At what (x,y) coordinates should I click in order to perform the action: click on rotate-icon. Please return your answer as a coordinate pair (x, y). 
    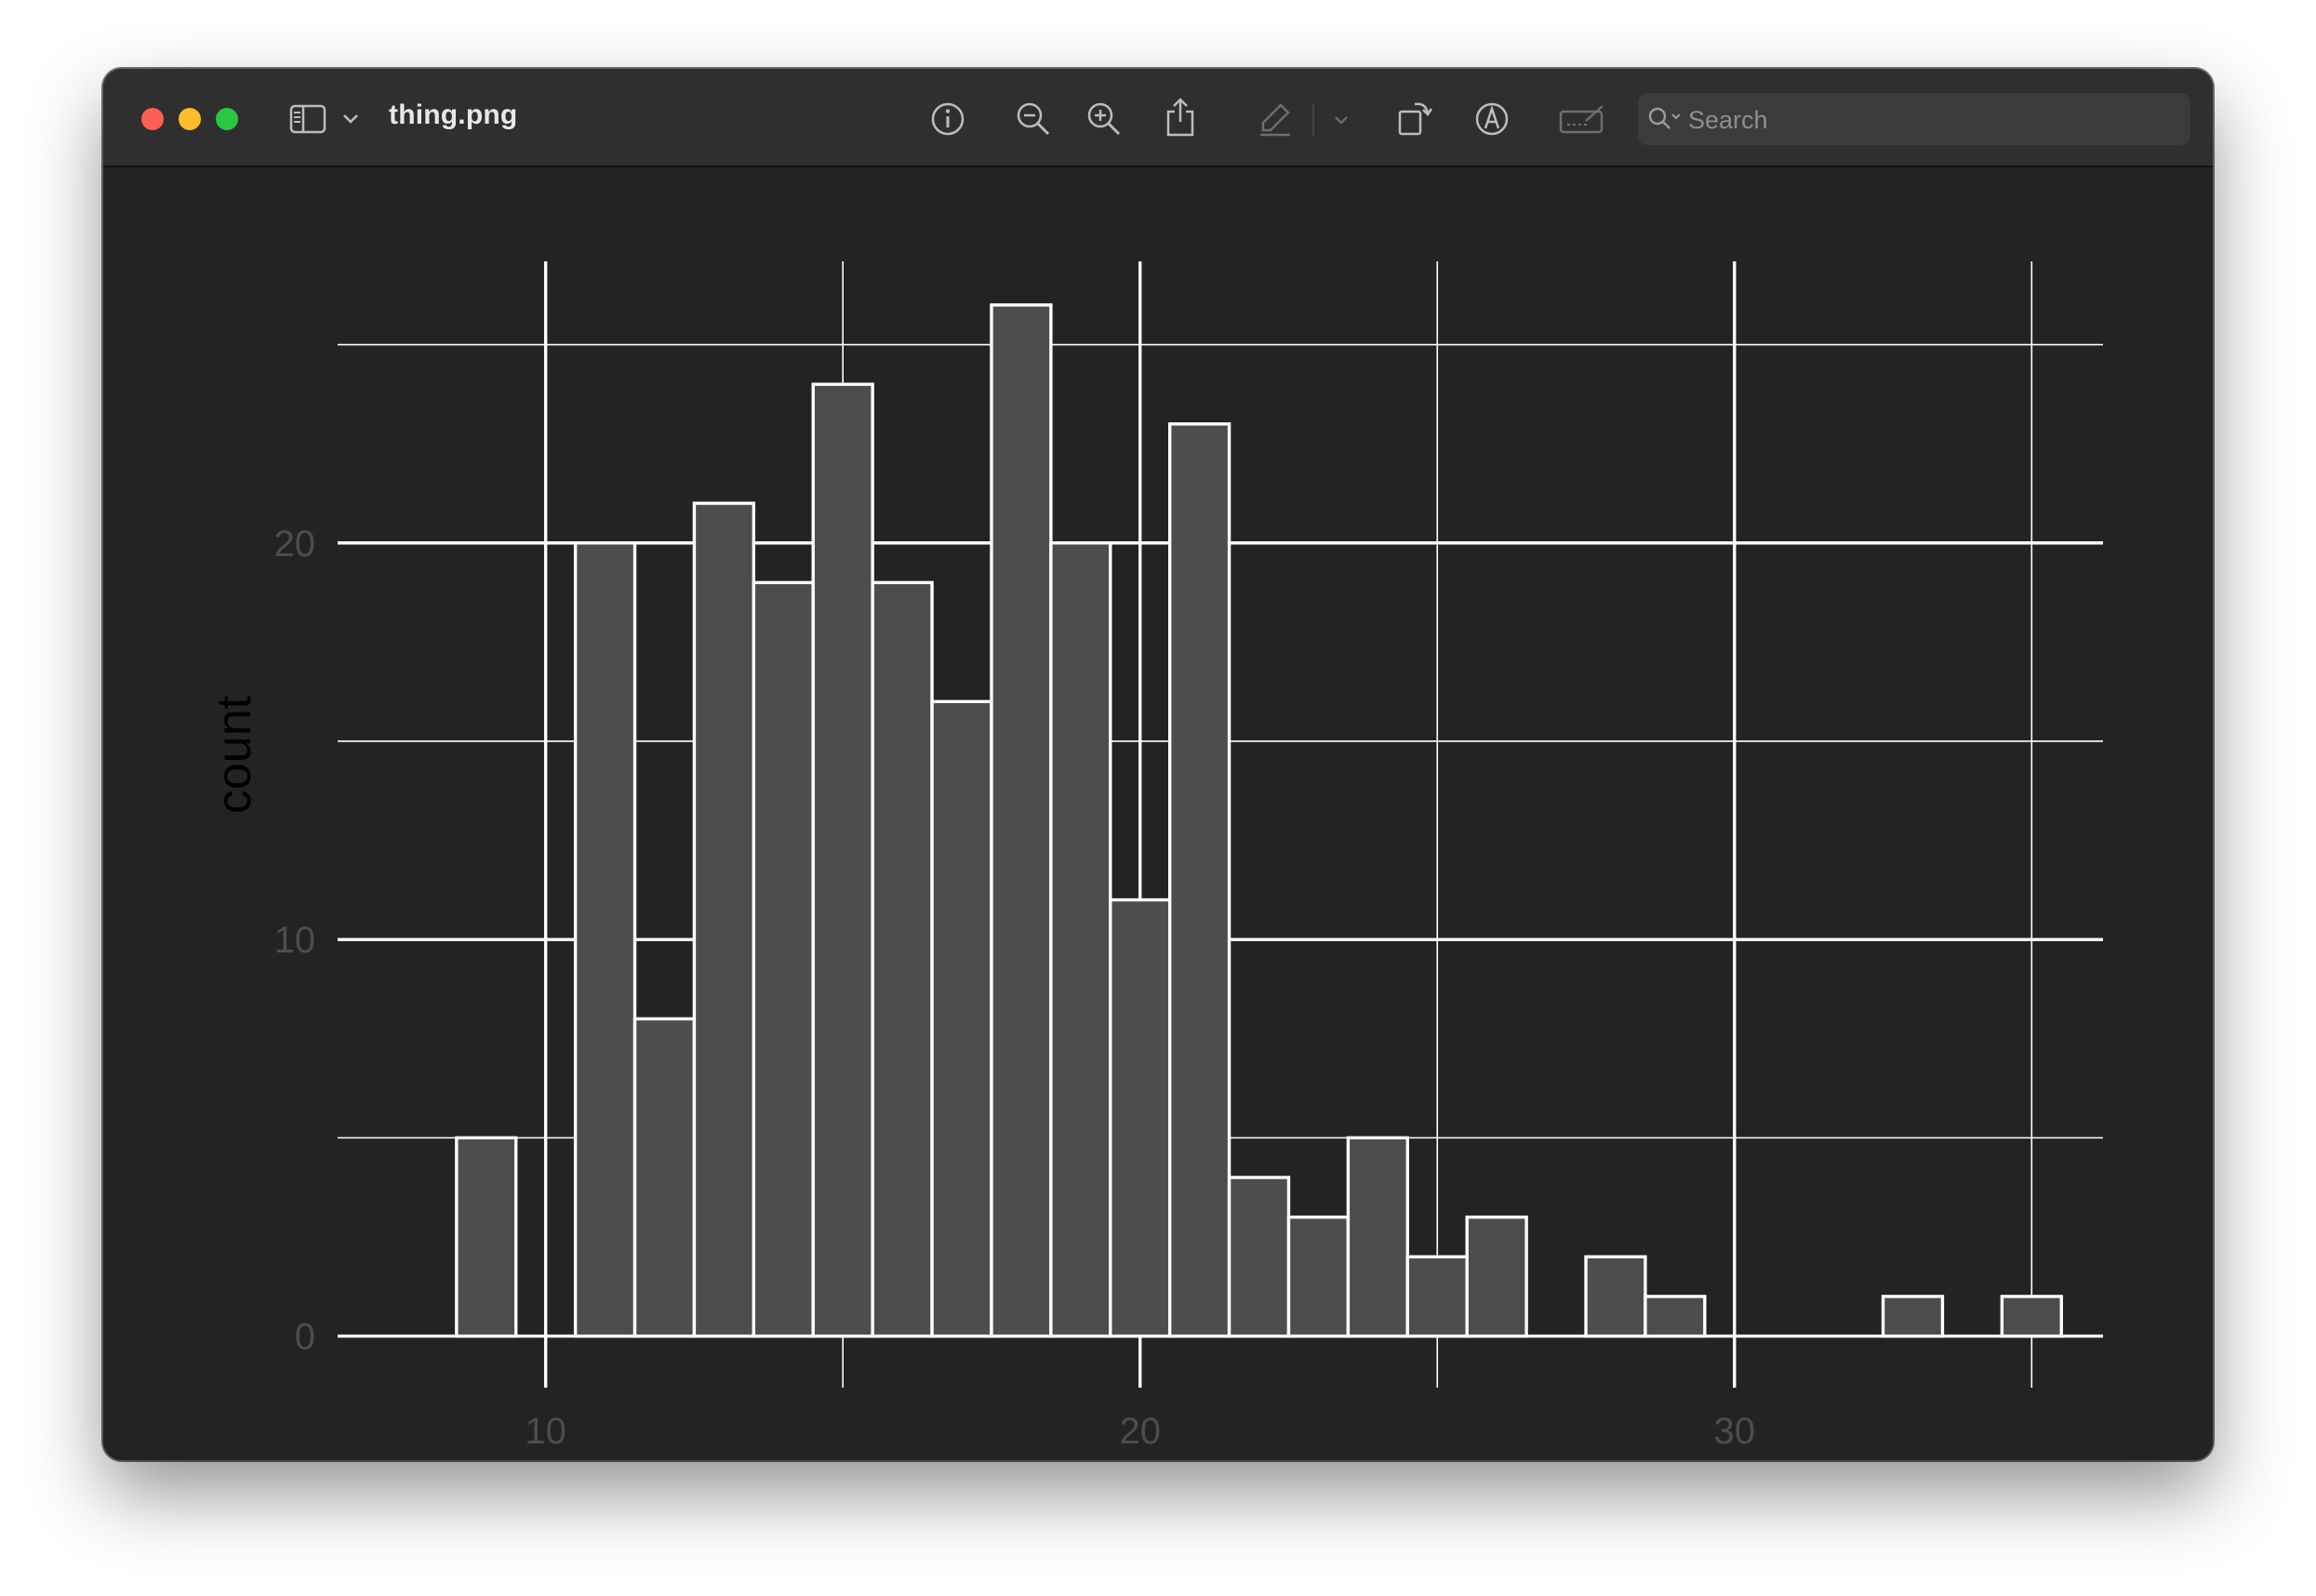
    Looking at the image, I should click on (1415, 118).